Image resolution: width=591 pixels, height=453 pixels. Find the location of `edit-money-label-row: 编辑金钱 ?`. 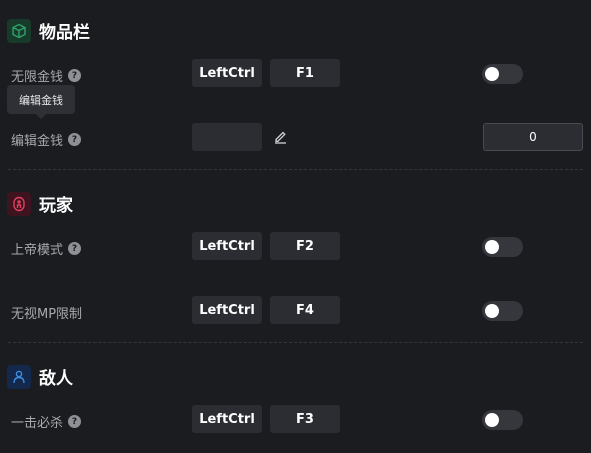

edit-money-label-row: 编辑金钱 ? is located at coordinates (46, 139).